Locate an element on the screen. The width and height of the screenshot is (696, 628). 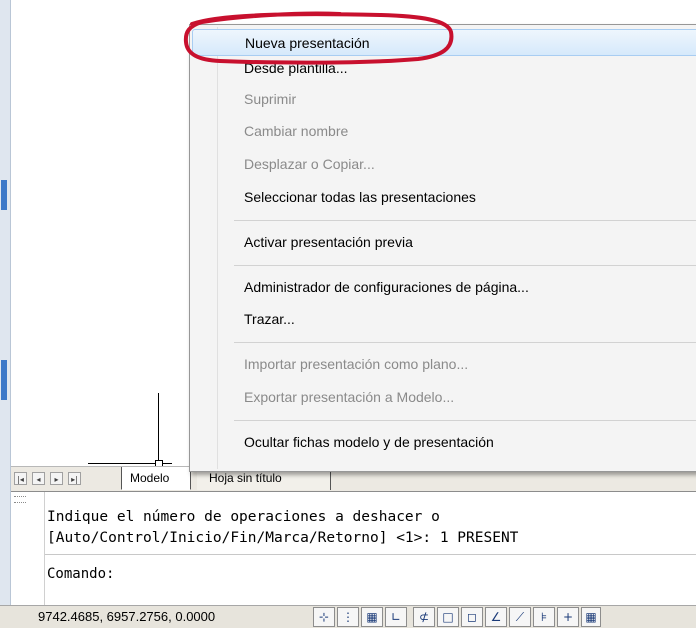
osnap-icon: □ is located at coordinates (448, 617).